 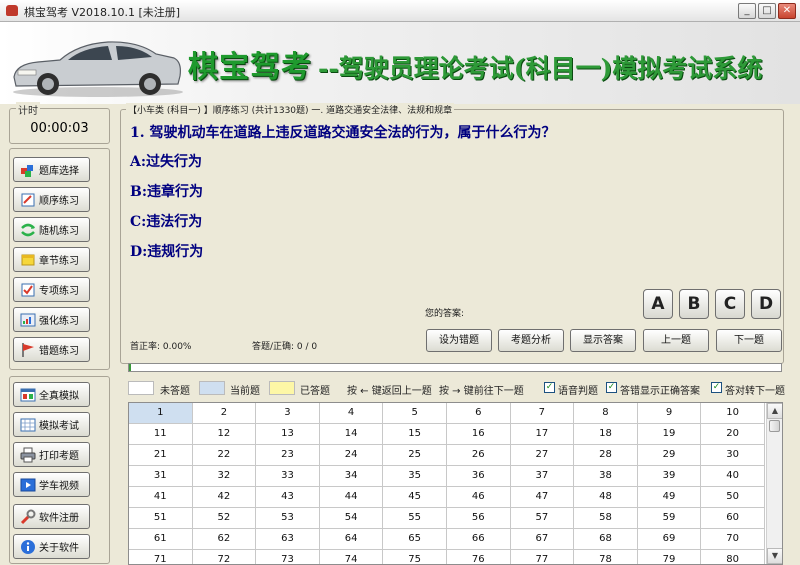 I want to click on question-cell: 73, so click(x=288, y=557).